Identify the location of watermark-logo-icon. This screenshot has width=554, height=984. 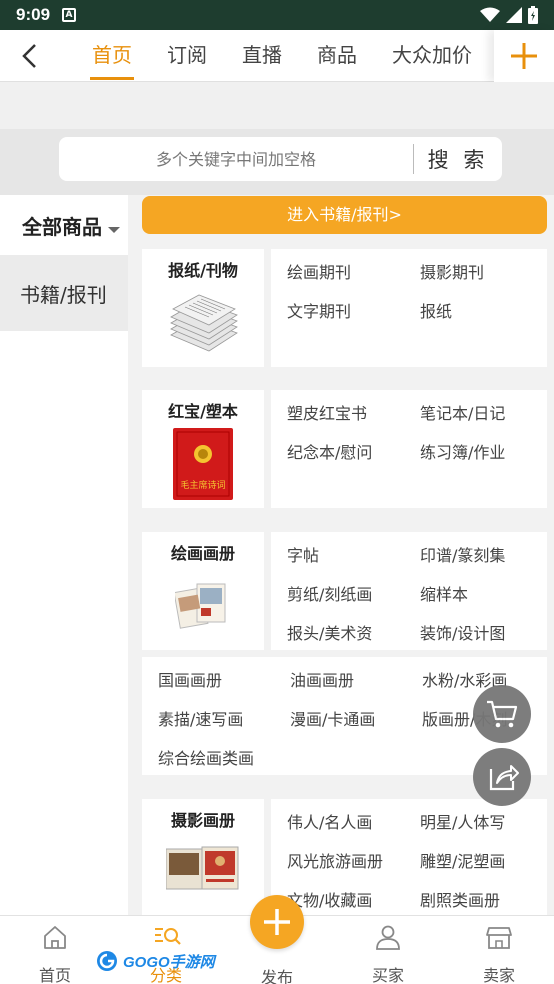
(107, 961).